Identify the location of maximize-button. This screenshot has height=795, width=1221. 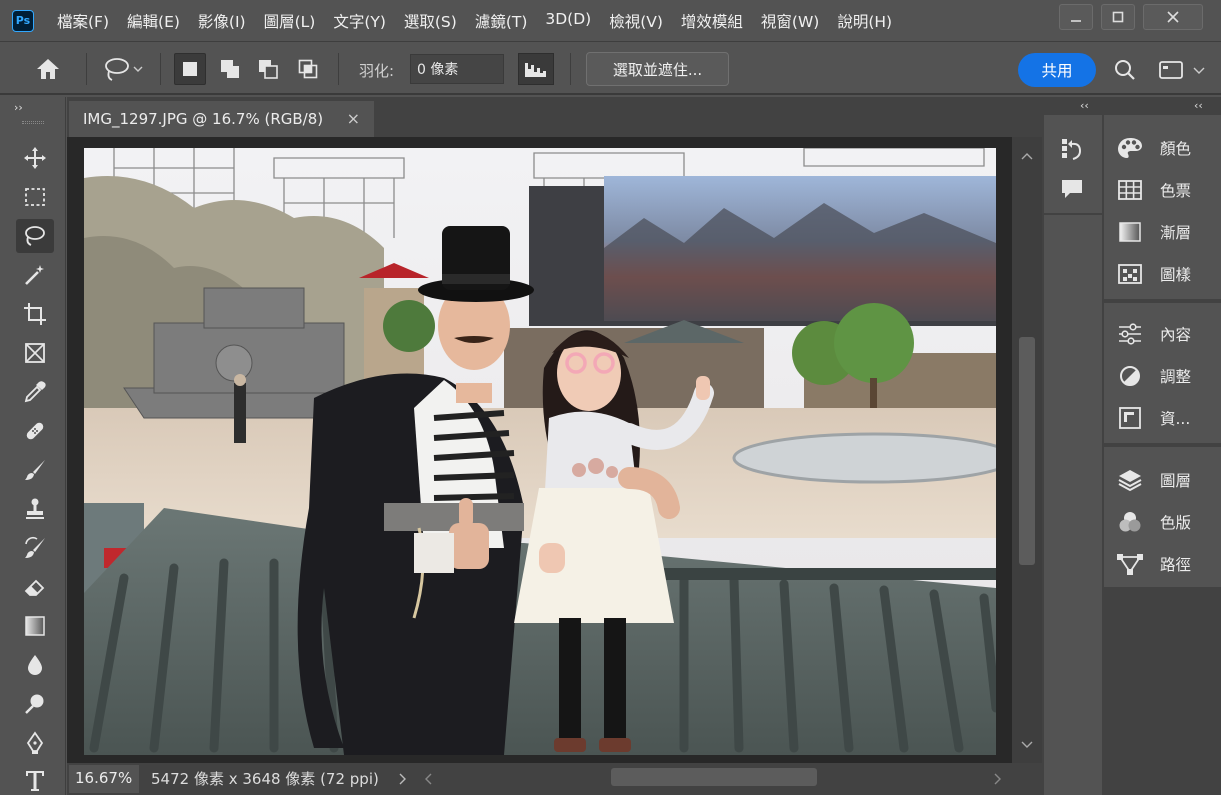
(1118, 17).